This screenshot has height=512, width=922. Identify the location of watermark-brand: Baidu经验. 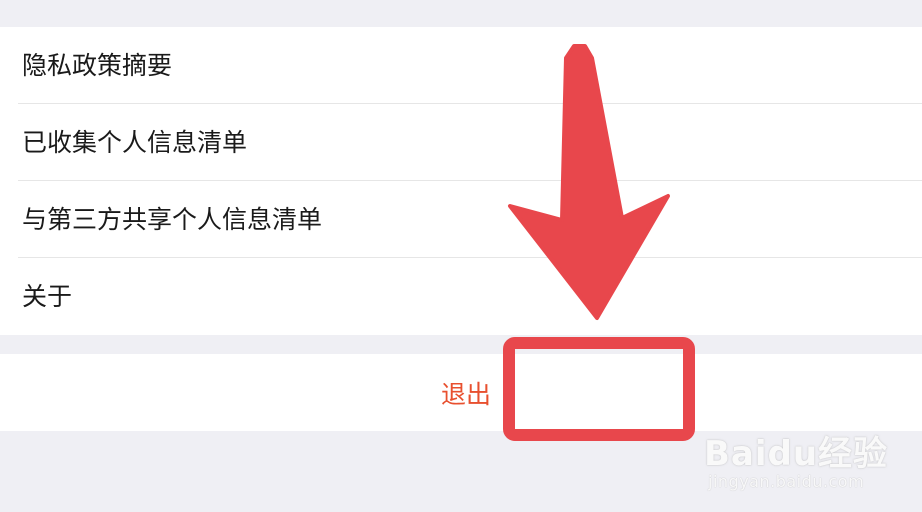
(796, 454).